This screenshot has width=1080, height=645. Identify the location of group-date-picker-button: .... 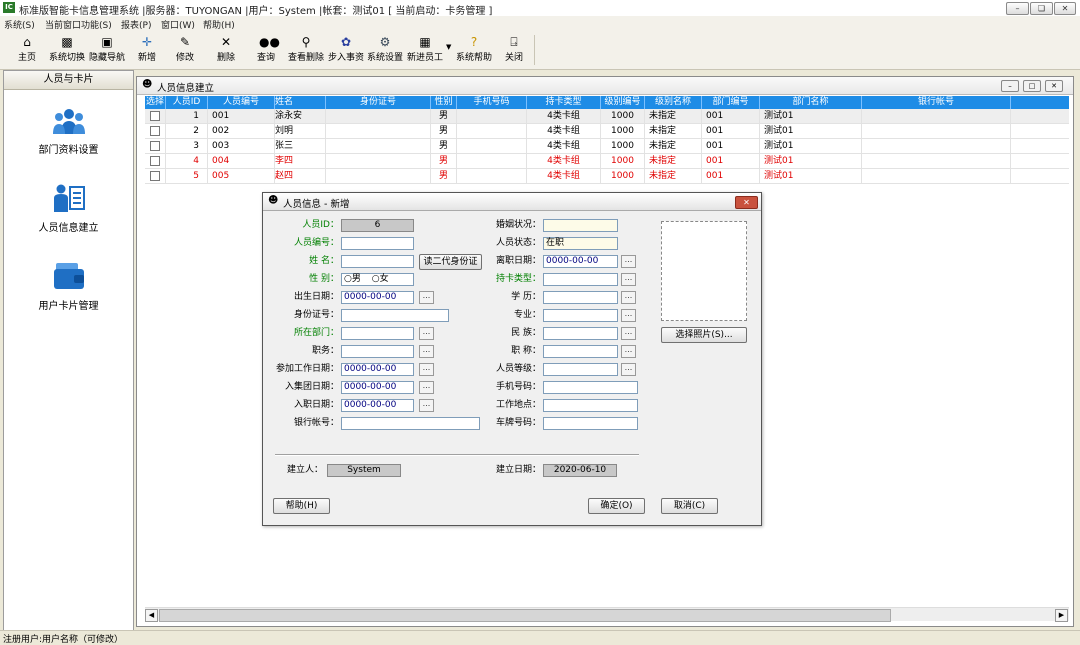
(426, 387).